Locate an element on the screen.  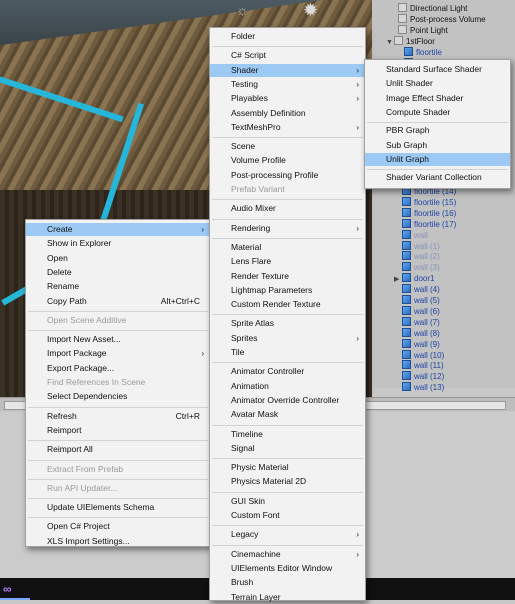
hierarchy-row-label: floortile (16) is located at coordinates (435, 213).